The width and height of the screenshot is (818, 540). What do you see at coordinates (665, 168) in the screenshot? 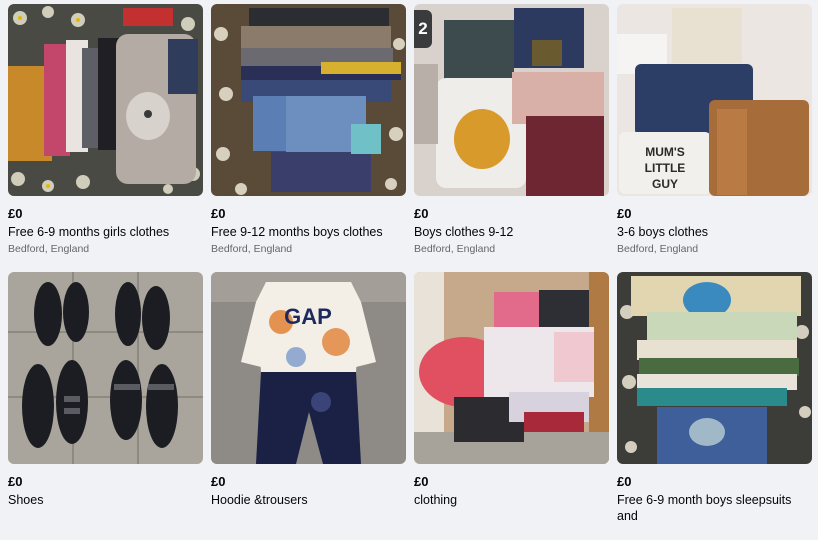
I see `svg-text: LITTLE` at bounding box center [665, 168].